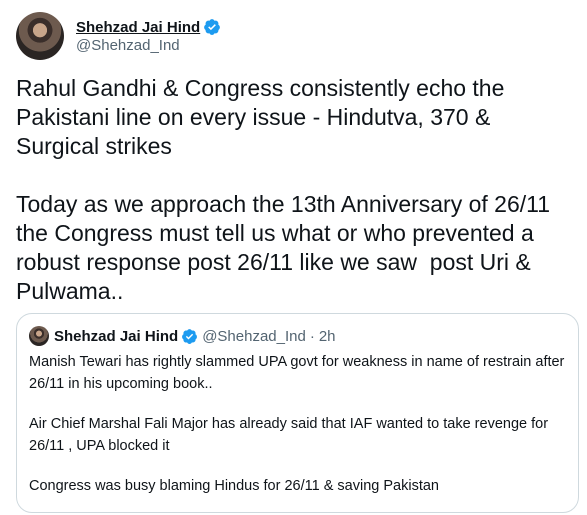  I want to click on quoted-timestamp: 2h, so click(327, 336).